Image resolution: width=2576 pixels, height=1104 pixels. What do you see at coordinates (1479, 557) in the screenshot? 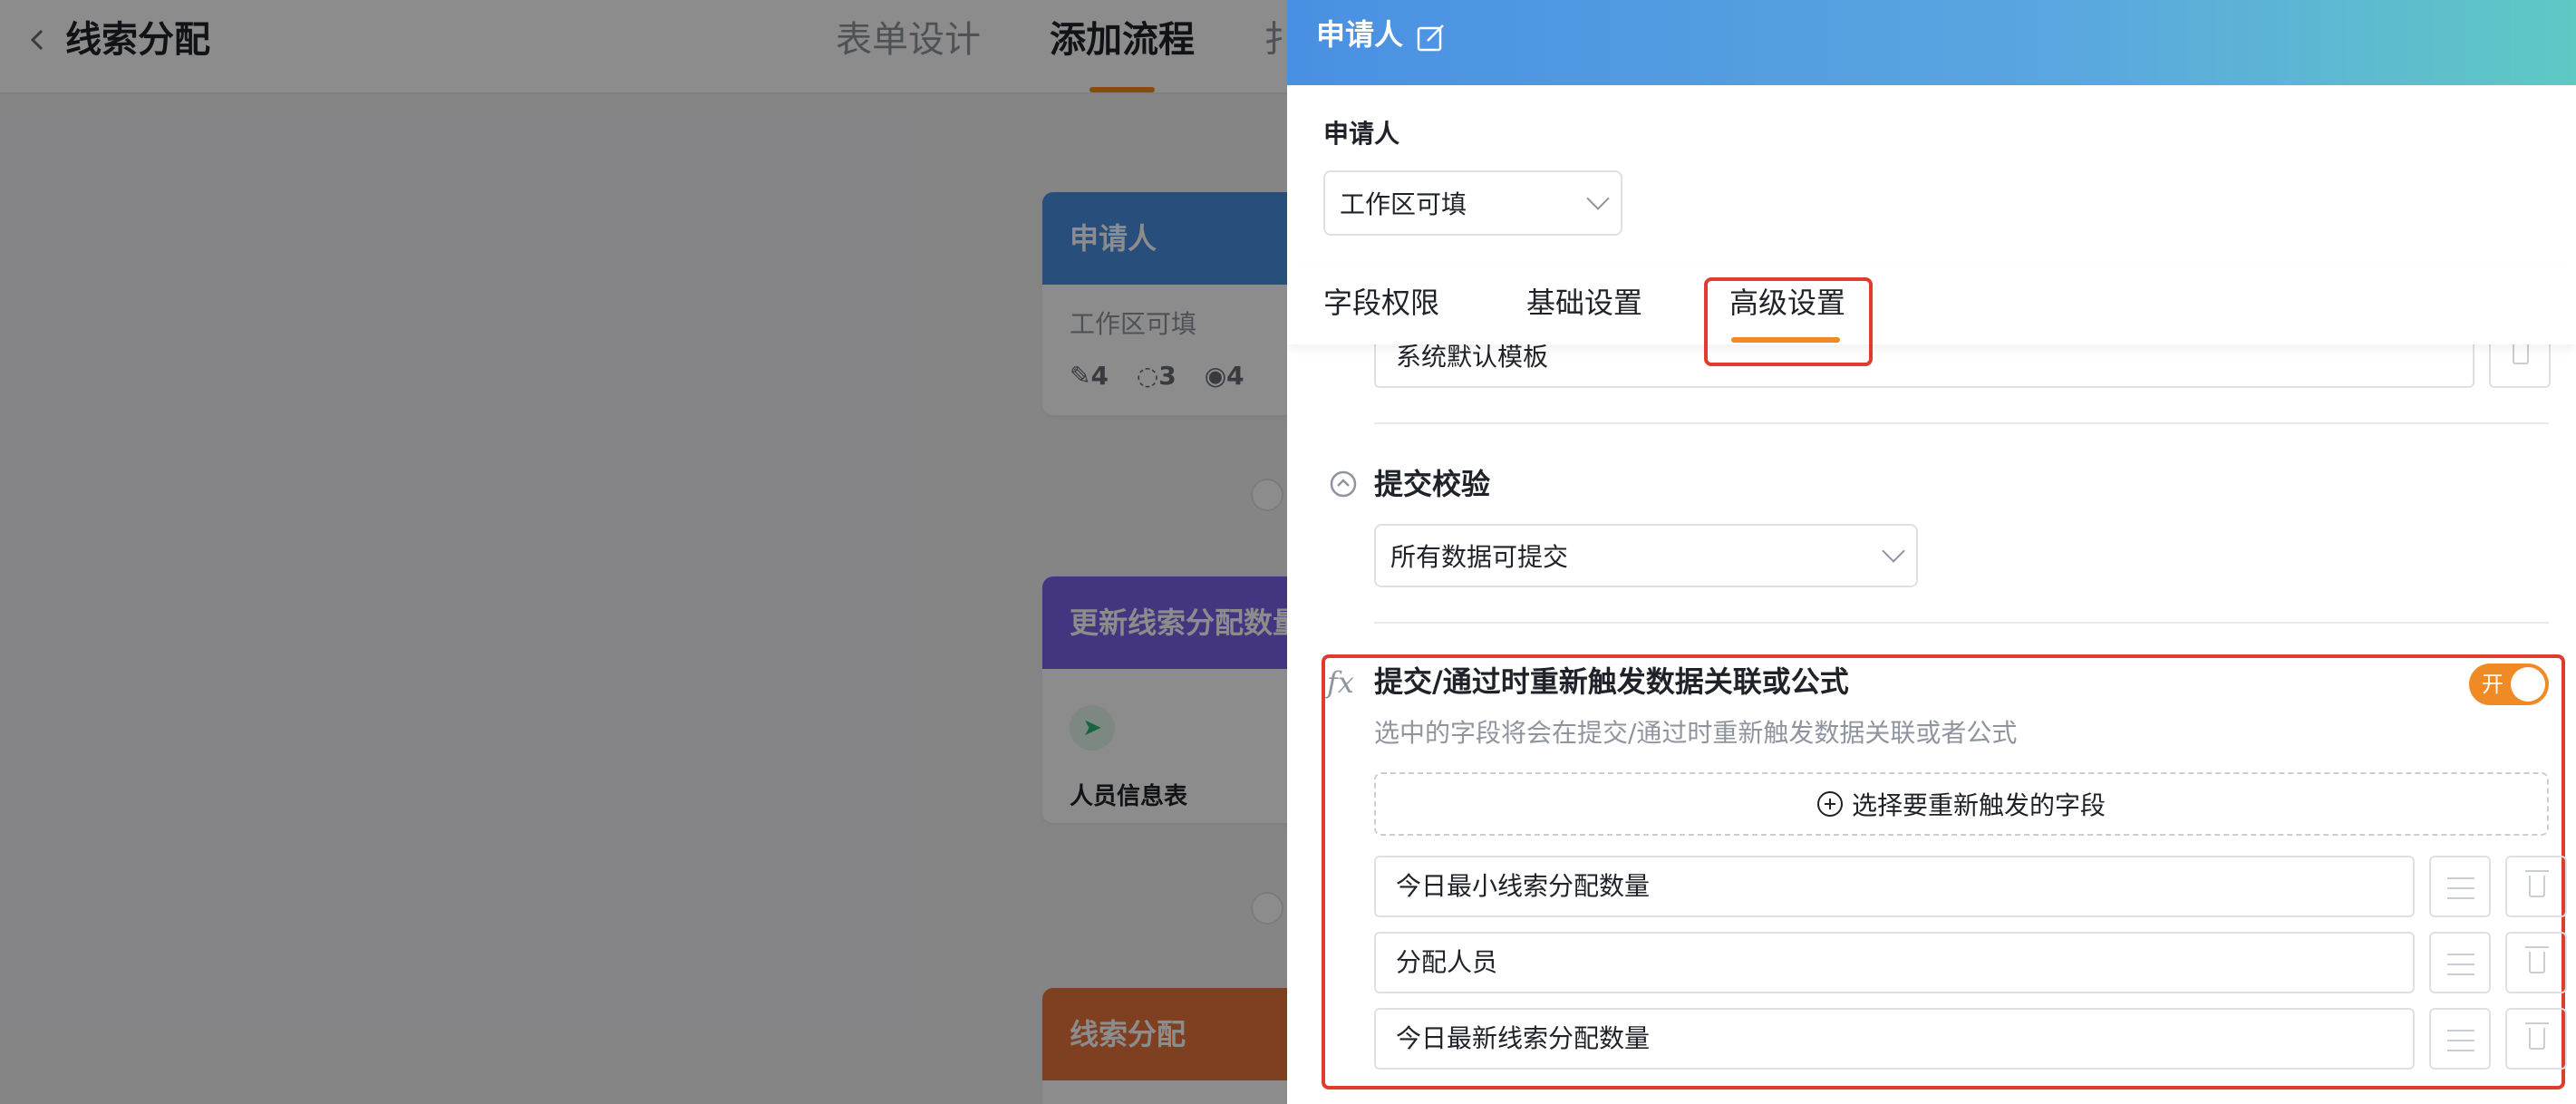
I see `validation-select-value: 所有数据可提交` at bounding box center [1479, 557].